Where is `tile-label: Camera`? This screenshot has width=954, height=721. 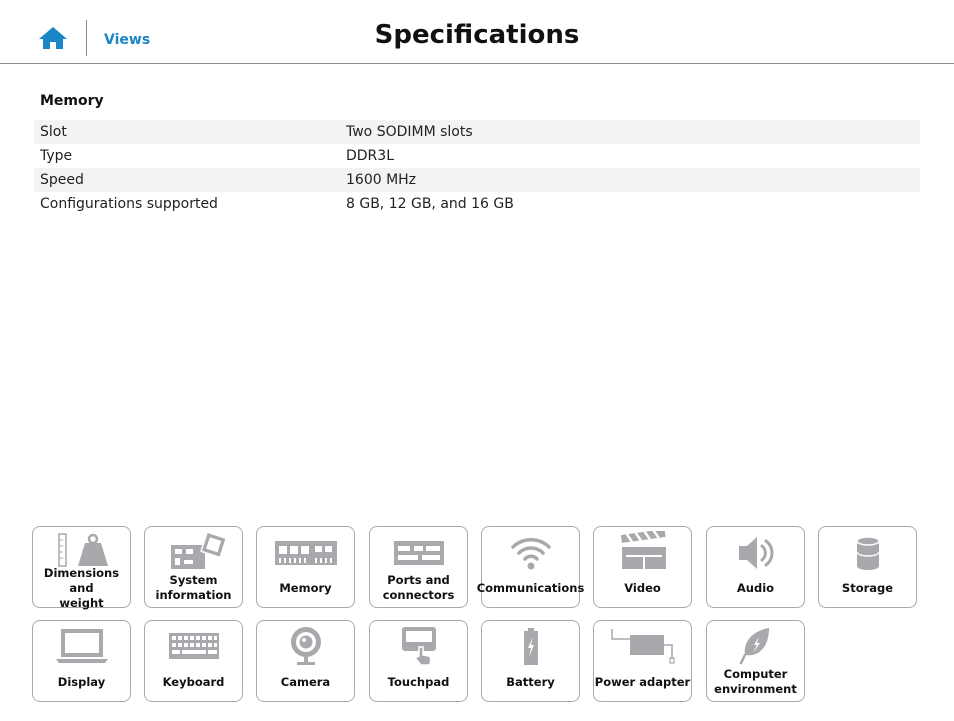 tile-label: Camera is located at coordinates (305, 681).